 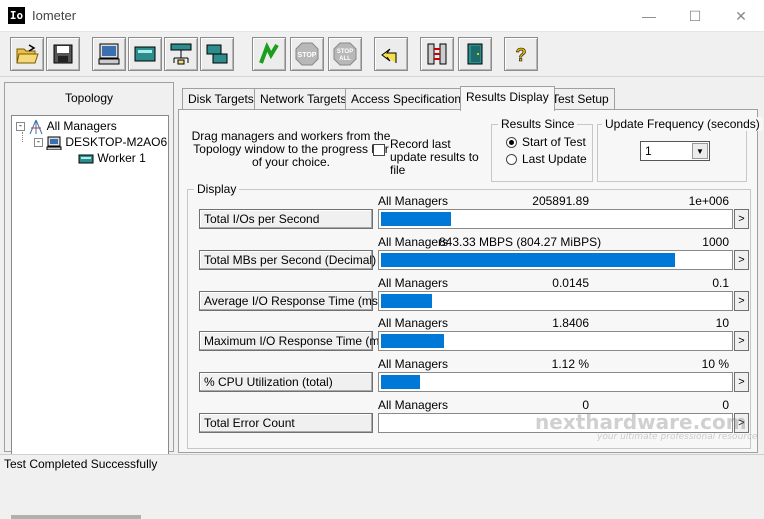 What do you see at coordinates (287, 260) in the screenshot?
I see `metric-select-button: Total MBs per Second (Decimal)` at bounding box center [287, 260].